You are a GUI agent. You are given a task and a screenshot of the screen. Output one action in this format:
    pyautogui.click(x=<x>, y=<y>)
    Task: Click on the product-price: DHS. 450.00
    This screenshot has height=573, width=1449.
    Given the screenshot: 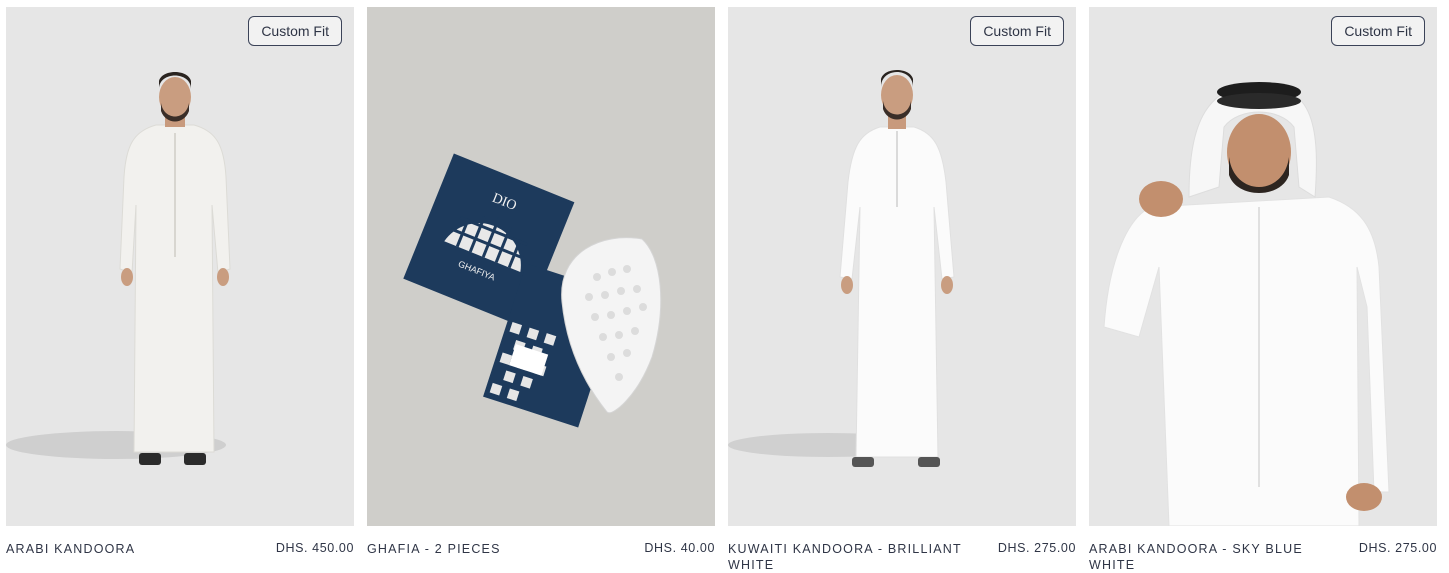 What is the action you would take?
    pyautogui.click(x=314, y=548)
    